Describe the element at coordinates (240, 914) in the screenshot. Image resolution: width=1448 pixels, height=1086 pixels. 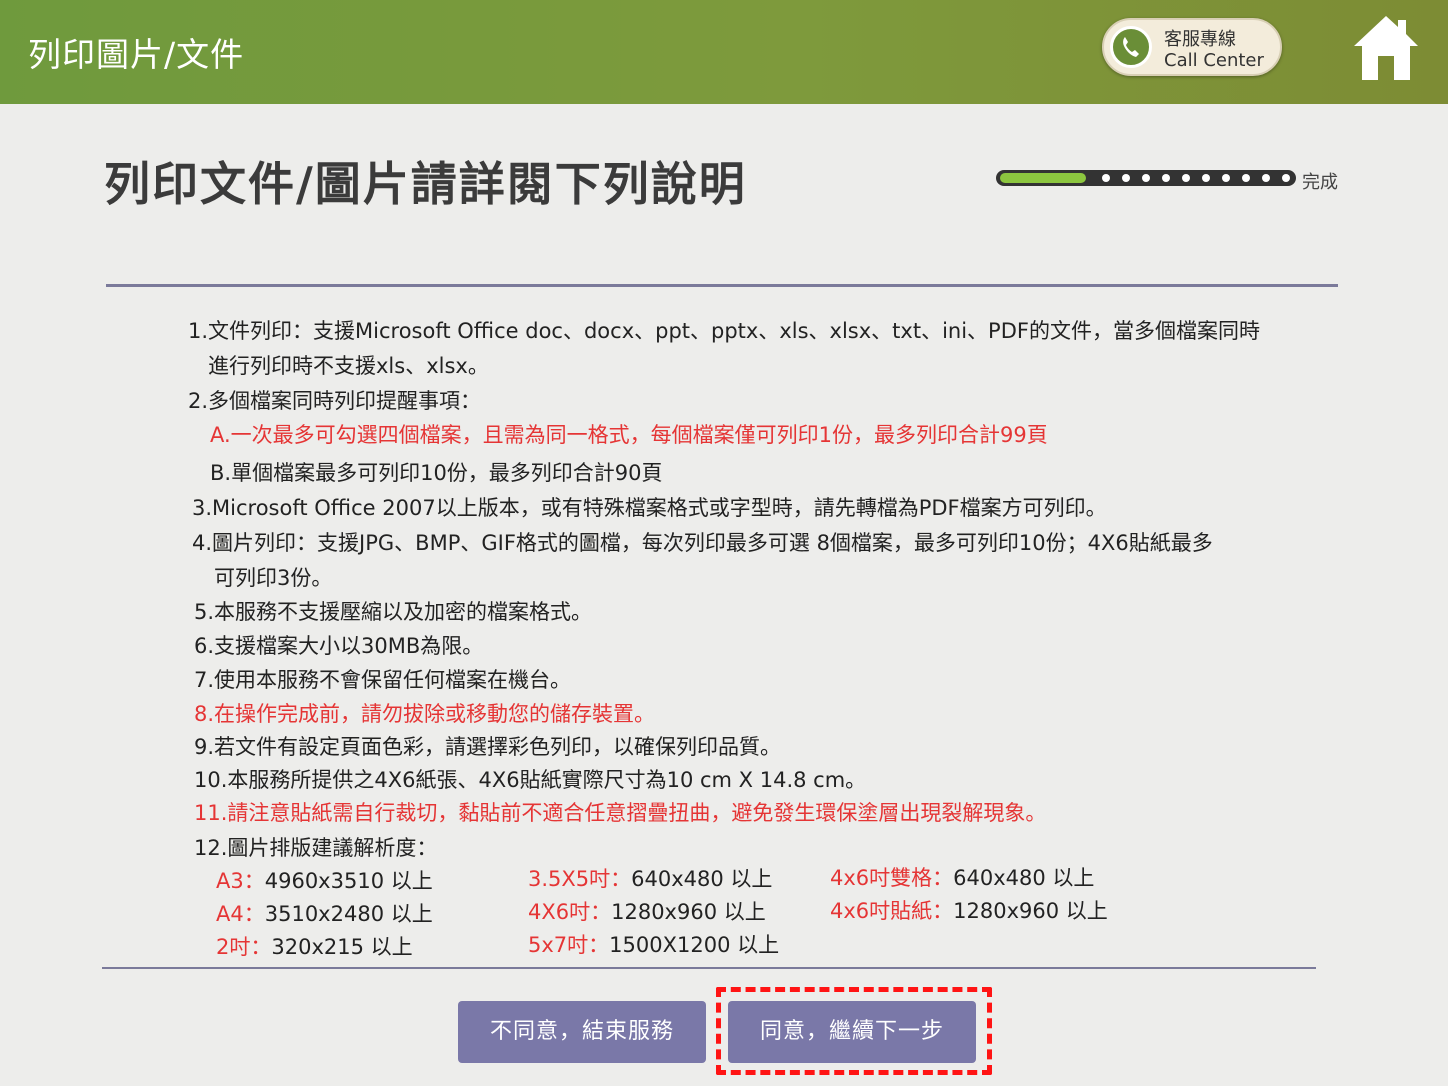
I see `resolution-label: A4：` at that location.